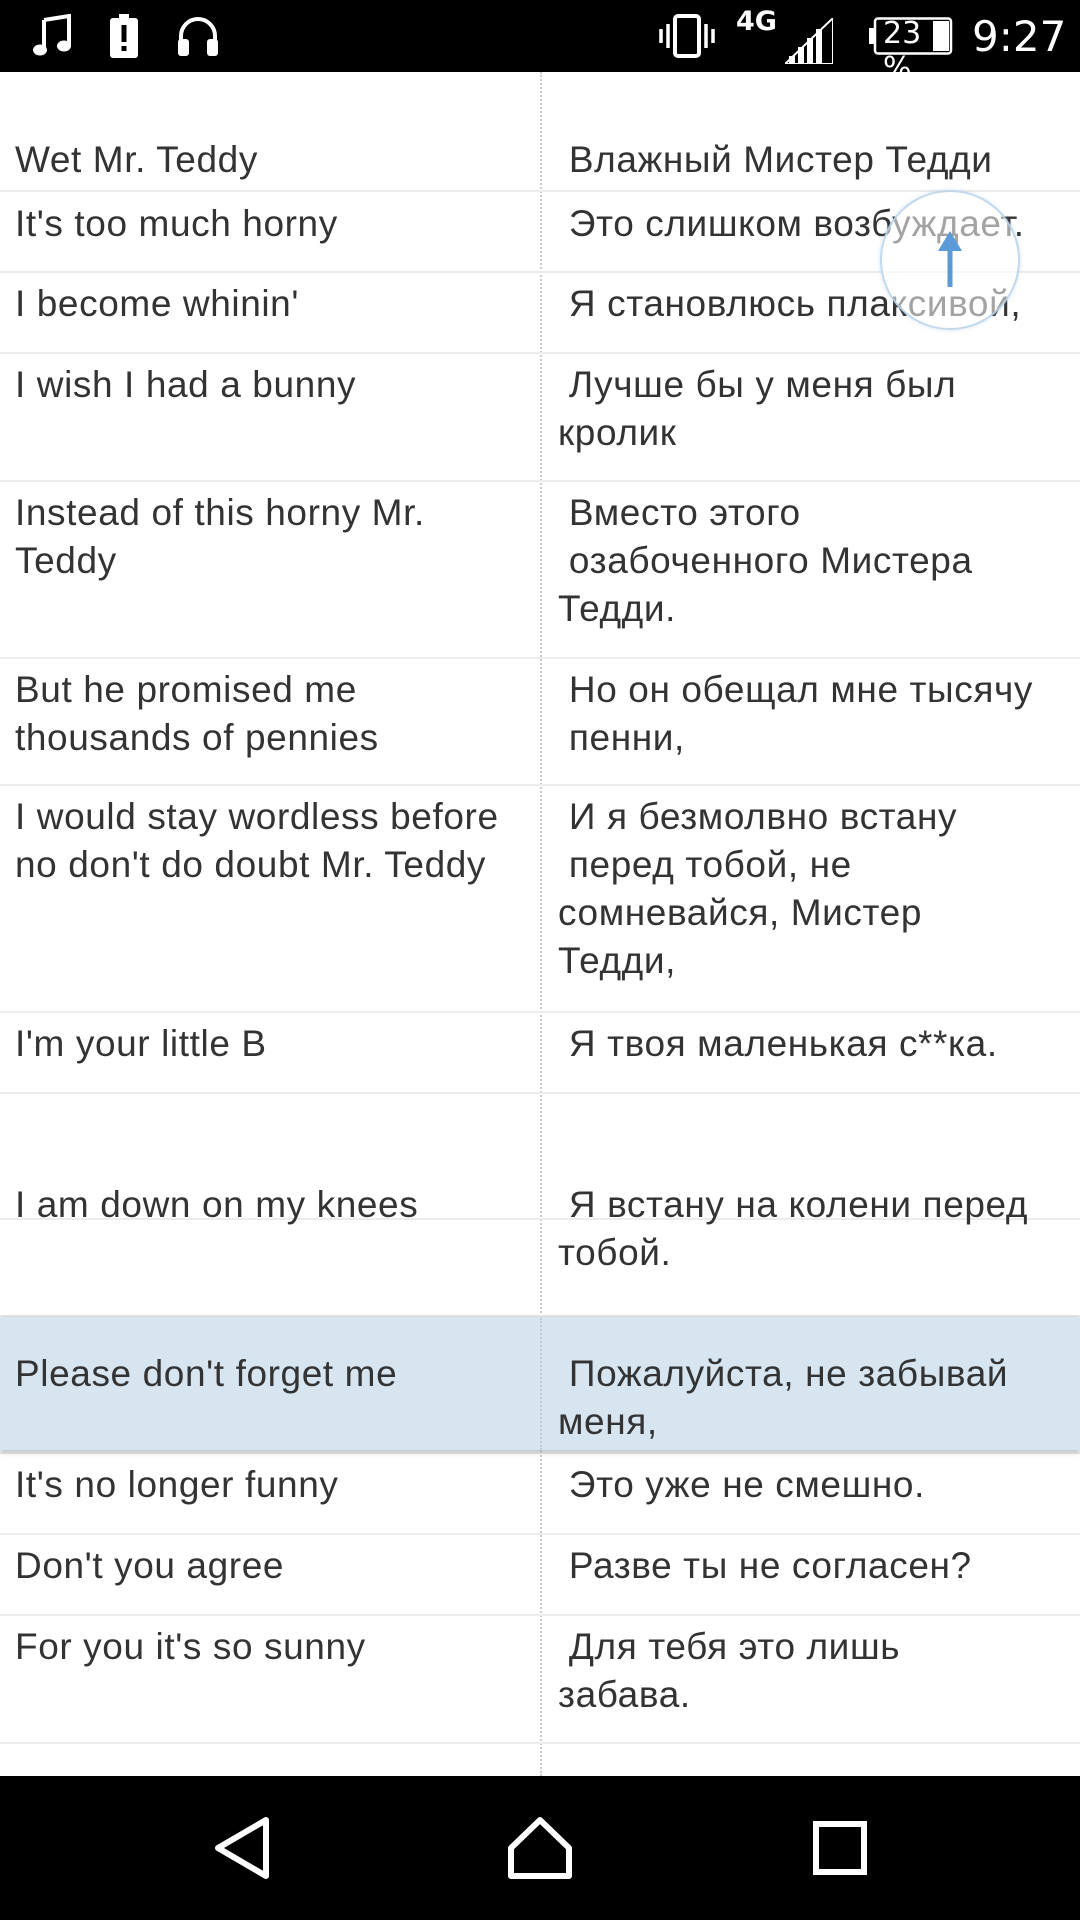  What do you see at coordinates (150, 1565) in the screenshot?
I see `lyric-original: Don't you agree` at bounding box center [150, 1565].